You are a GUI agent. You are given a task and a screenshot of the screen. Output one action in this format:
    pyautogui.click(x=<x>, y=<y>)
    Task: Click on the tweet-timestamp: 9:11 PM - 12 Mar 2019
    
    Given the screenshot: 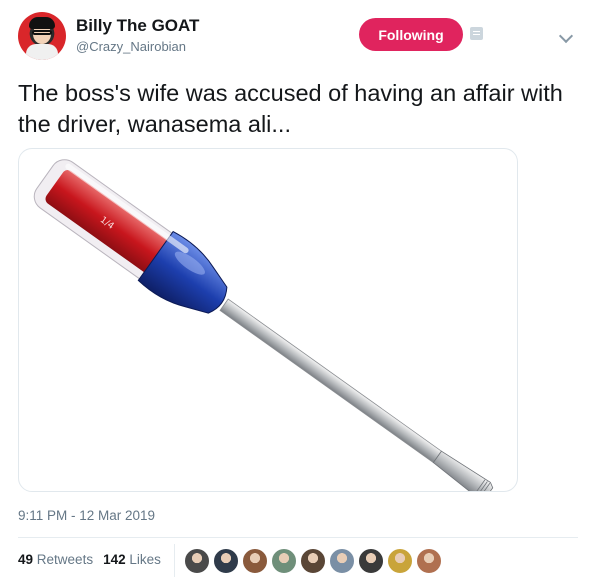 What is the action you would take?
    pyautogui.click(x=86, y=515)
    